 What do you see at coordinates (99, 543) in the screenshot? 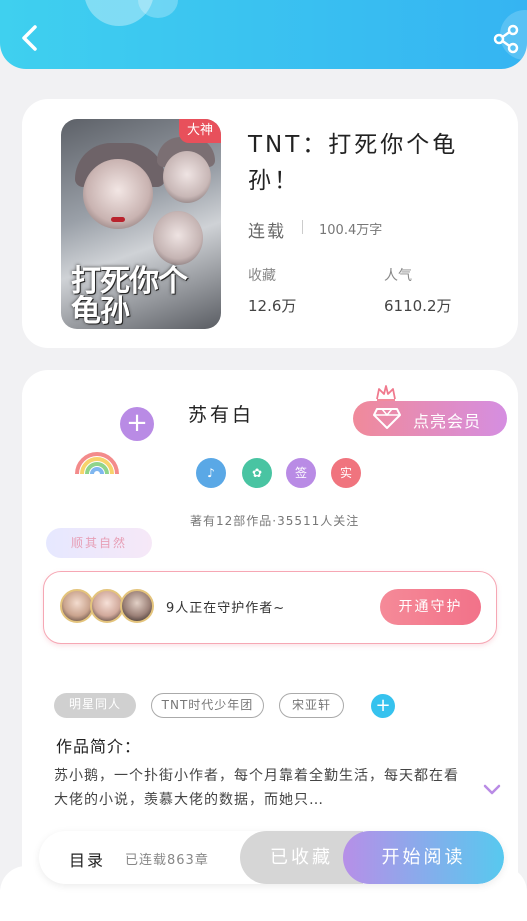
I see `author-motto-badge: 顺其自然` at bounding box center [99, 543].